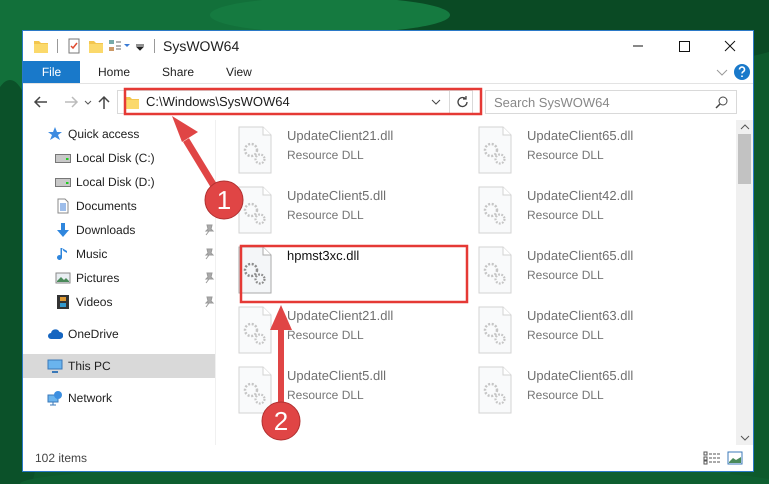 This screenshot has width=769, height=484. Describe the element at coordinates (742, 72) in the screenshot. I see `help-icon` at that location.